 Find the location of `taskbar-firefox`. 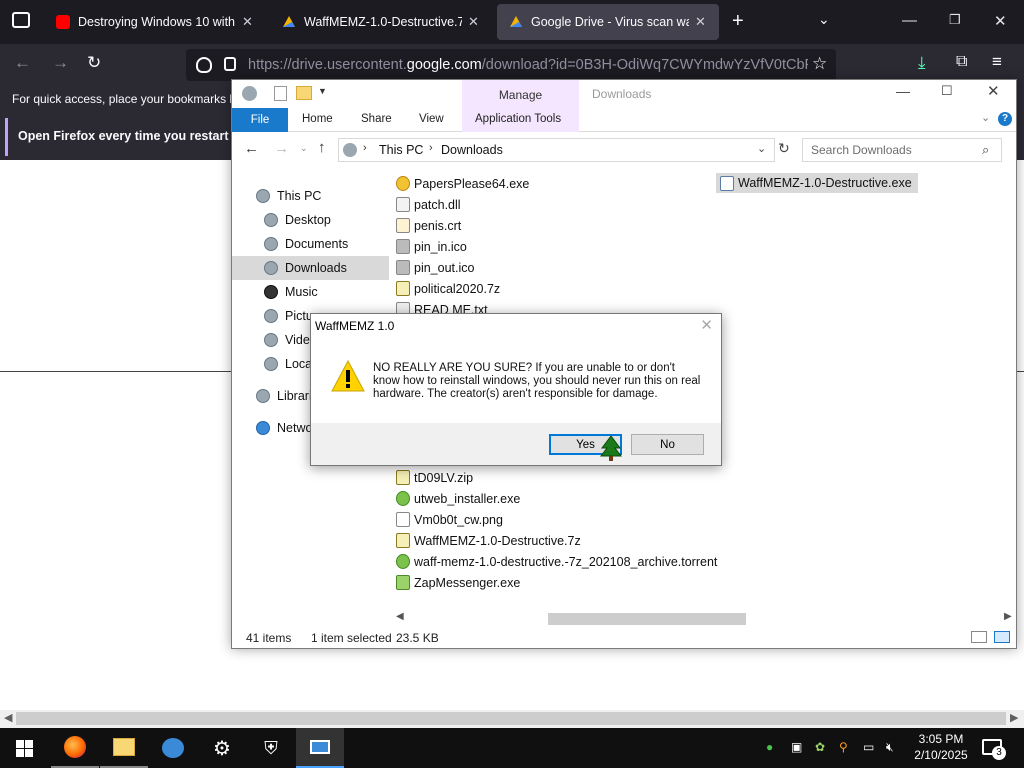

taskbar-firefox is located at coordinates (75, 748).